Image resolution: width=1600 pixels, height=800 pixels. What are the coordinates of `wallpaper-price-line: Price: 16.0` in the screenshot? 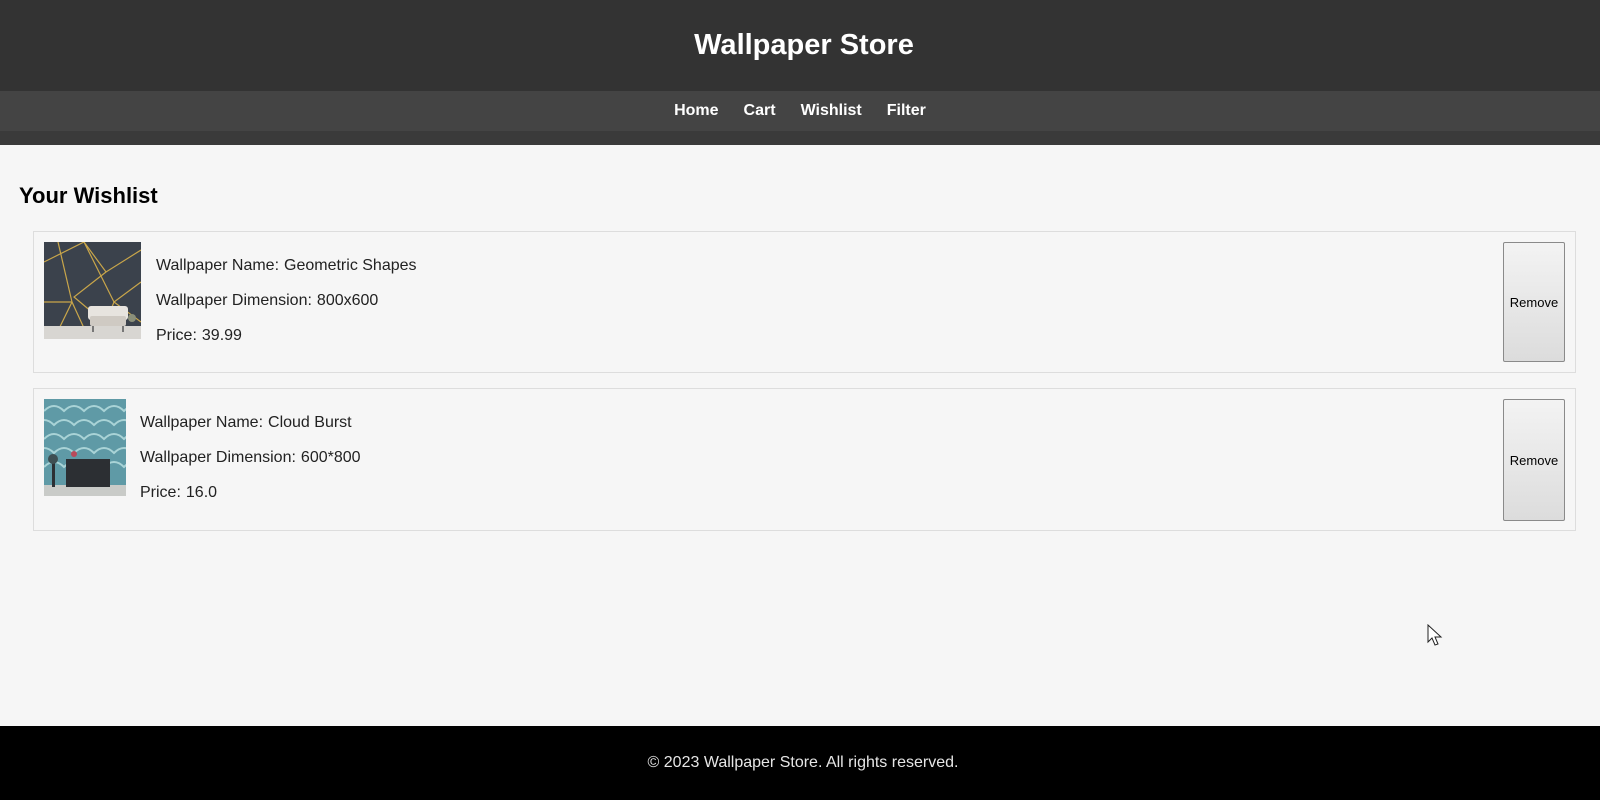 It's located at (250, 492).